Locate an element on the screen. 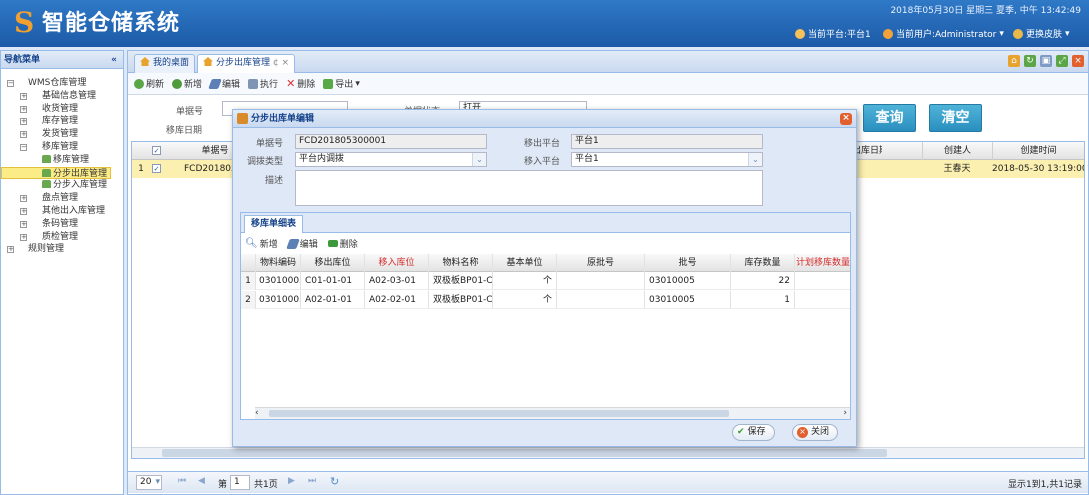 Image resolution: width=1089 pixels, height=495 pixels. query-button: 查询 is located at coordinates (889, 118).